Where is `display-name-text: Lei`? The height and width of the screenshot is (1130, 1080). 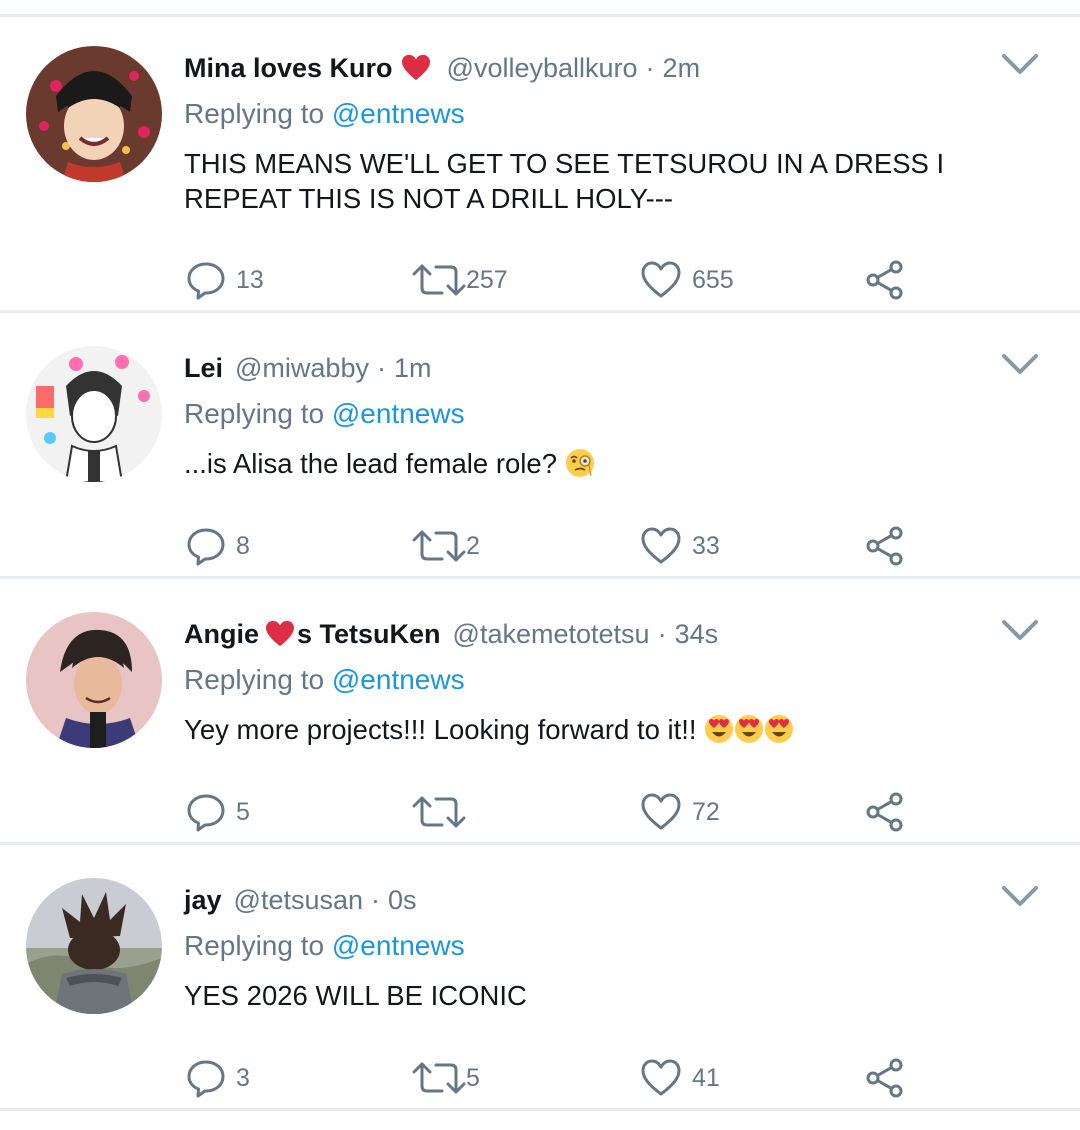 display-name-text: Lei is located at coordinates (204, 367).